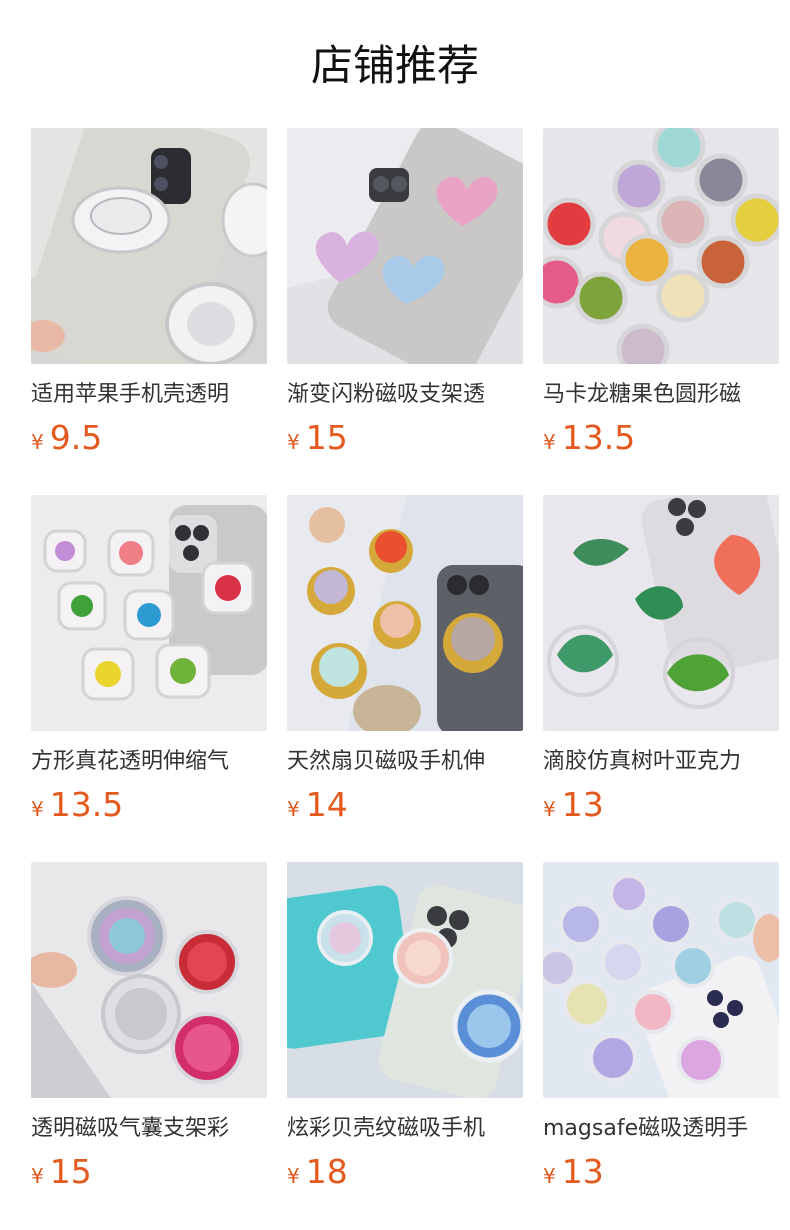 The width and height of the screenshot is (790, 1230). I want to click on product-card: 渐变闪粉磁吸支架透 ¥15, so click(405, 293).